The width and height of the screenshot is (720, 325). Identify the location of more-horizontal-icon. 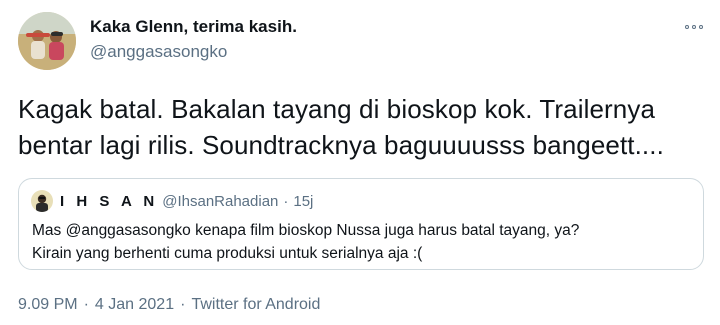
(687, 27).